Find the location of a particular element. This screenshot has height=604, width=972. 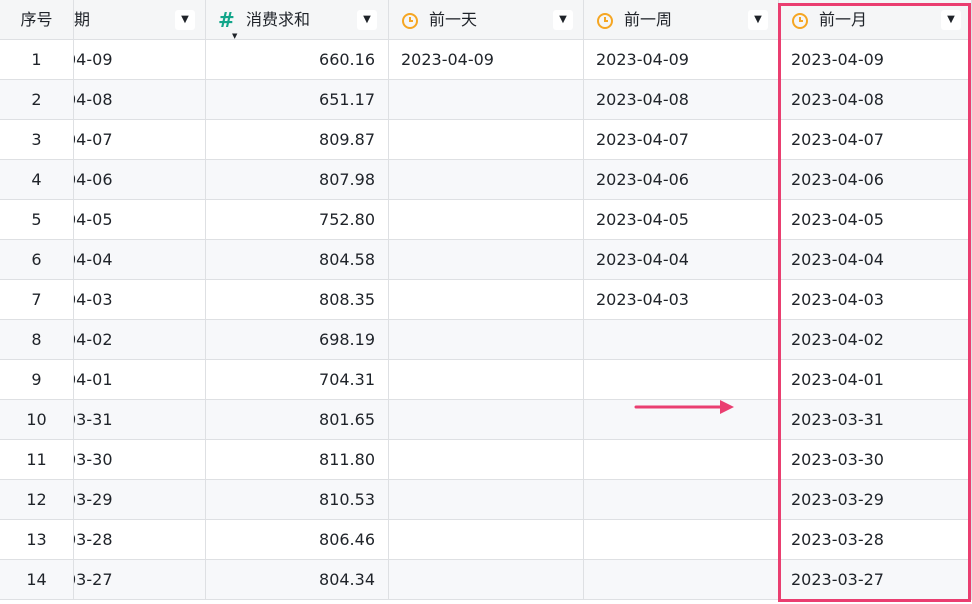

cell-date: 03-27 is located at coordinates (140, 580).